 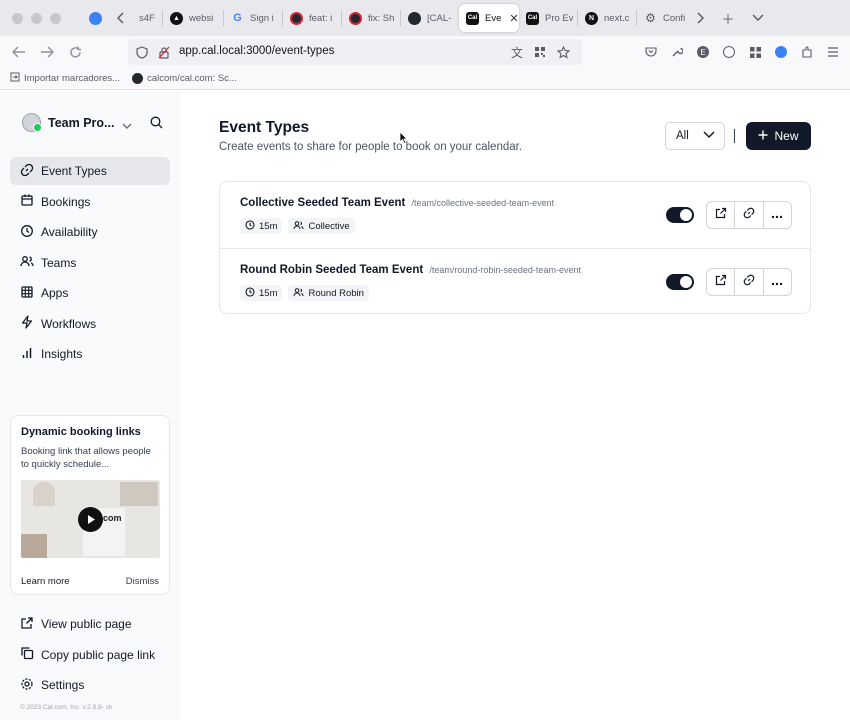 What do you see at coordinates (430, 18) in the screenshot?
I see `browser-tab: [CAL-` at bounding box center [430, 18].